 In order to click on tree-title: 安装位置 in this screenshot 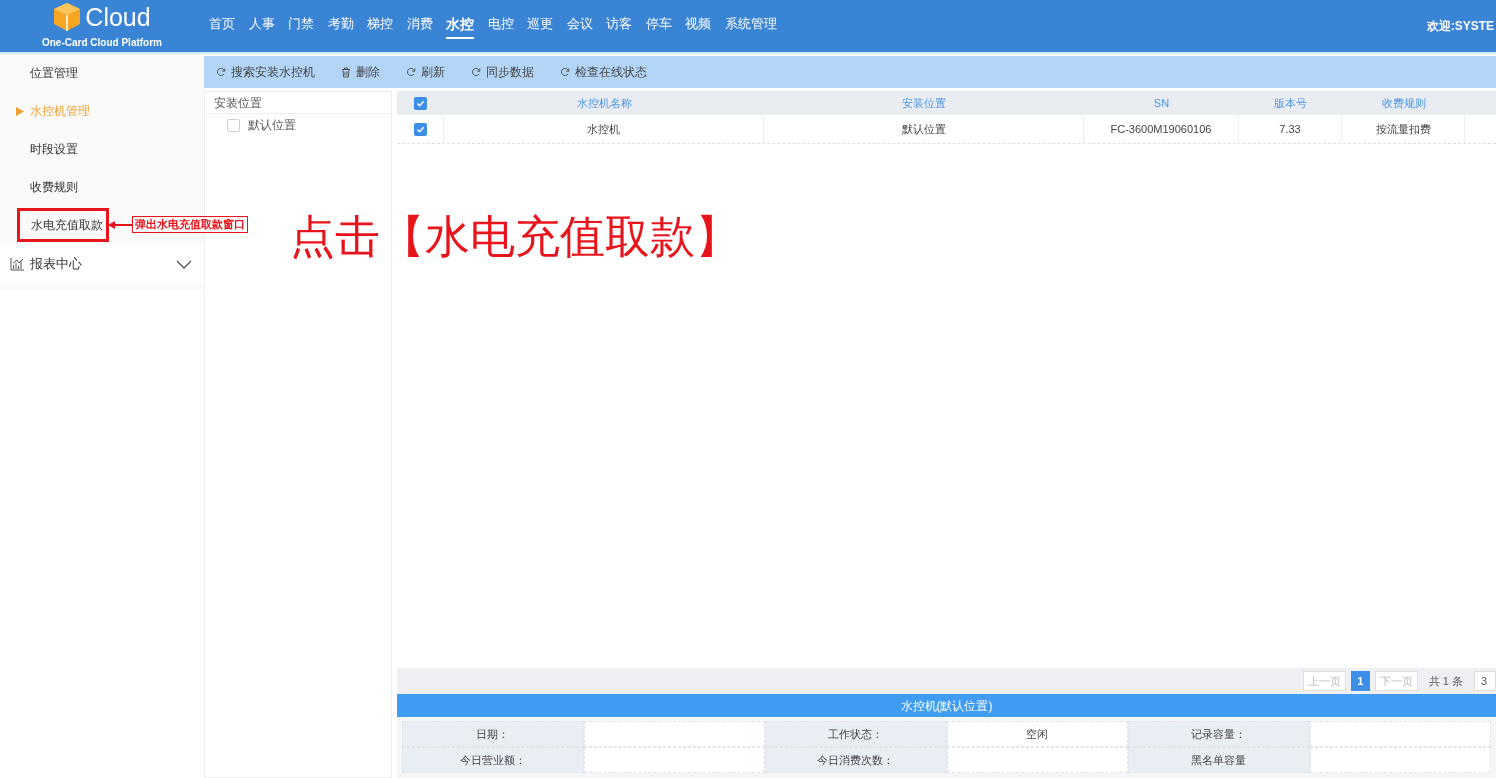, I will do `click(298, 103)`.